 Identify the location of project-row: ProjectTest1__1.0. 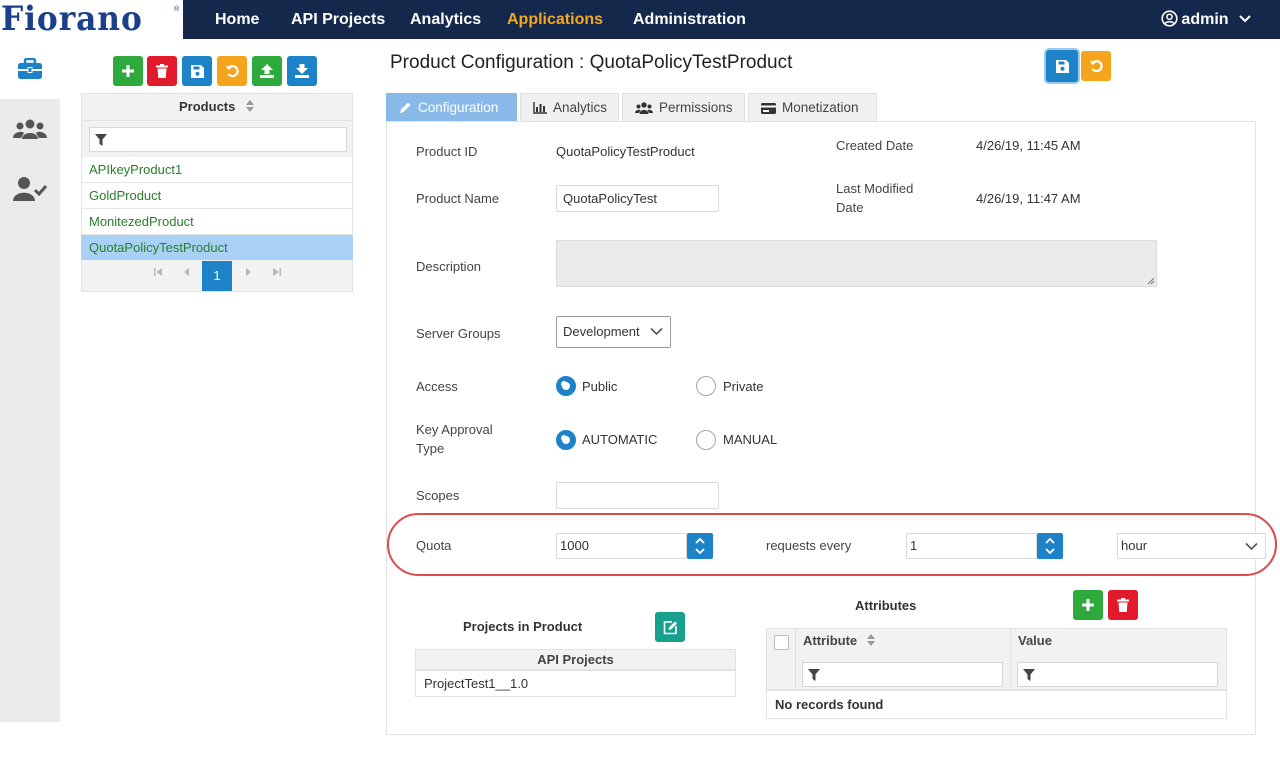
(575, 683).